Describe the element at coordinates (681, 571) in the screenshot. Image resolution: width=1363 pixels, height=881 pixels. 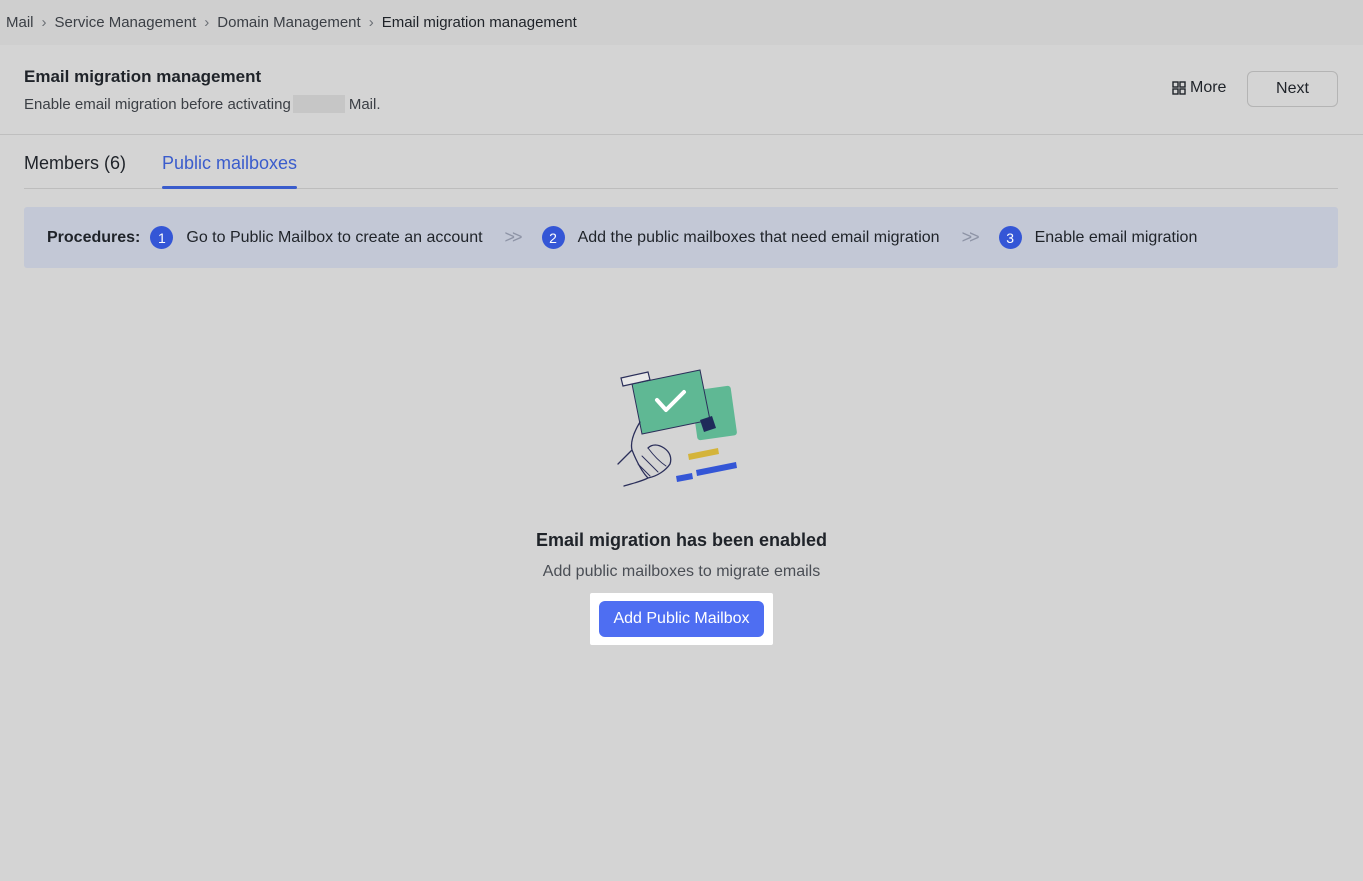
I see `empty-state-description: Add public mailboxes to migrate emails` at that location.